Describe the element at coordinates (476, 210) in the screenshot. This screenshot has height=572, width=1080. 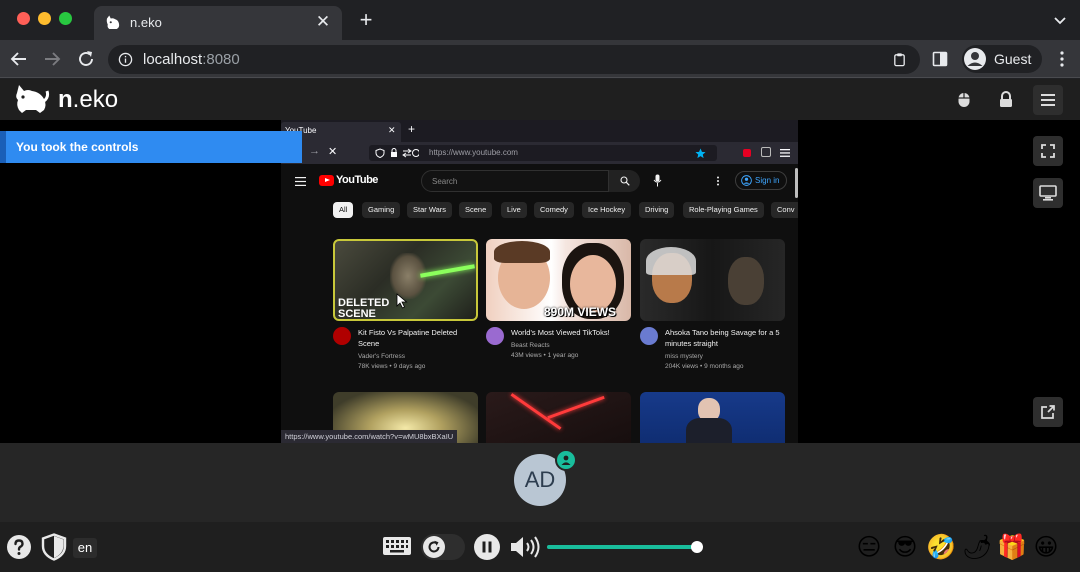
I see `yt-chip-scene: Scene` at that location.